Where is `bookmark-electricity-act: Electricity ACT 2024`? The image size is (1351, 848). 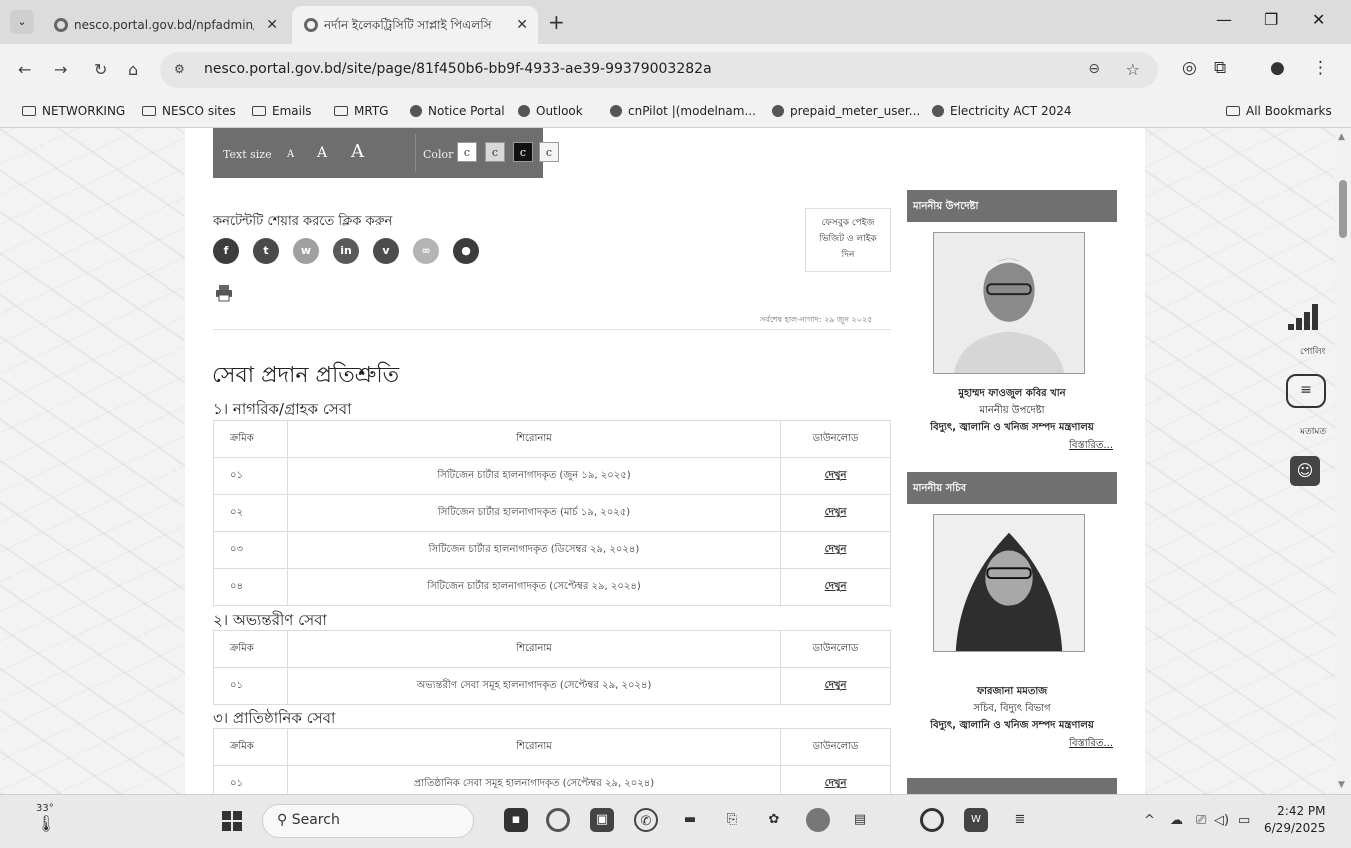
bookmark-electricity-act: Electricity ACT 2024 is located at coordinates (1001, 111).